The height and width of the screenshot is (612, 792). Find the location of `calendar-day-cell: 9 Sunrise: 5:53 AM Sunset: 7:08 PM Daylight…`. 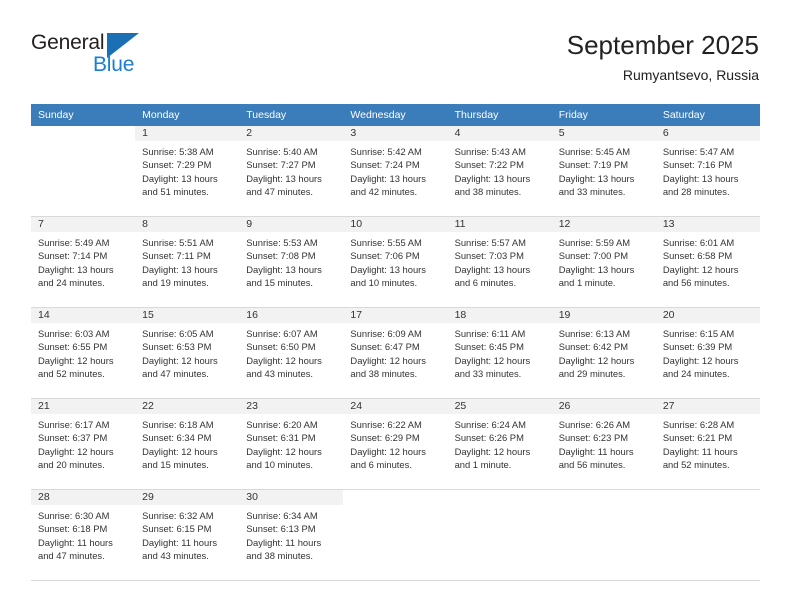

calendar-day-cell: 9 Sunrise: 5:53 AM Sunset: 7:08 PM Daylight… is located at coordinates (291, 262).